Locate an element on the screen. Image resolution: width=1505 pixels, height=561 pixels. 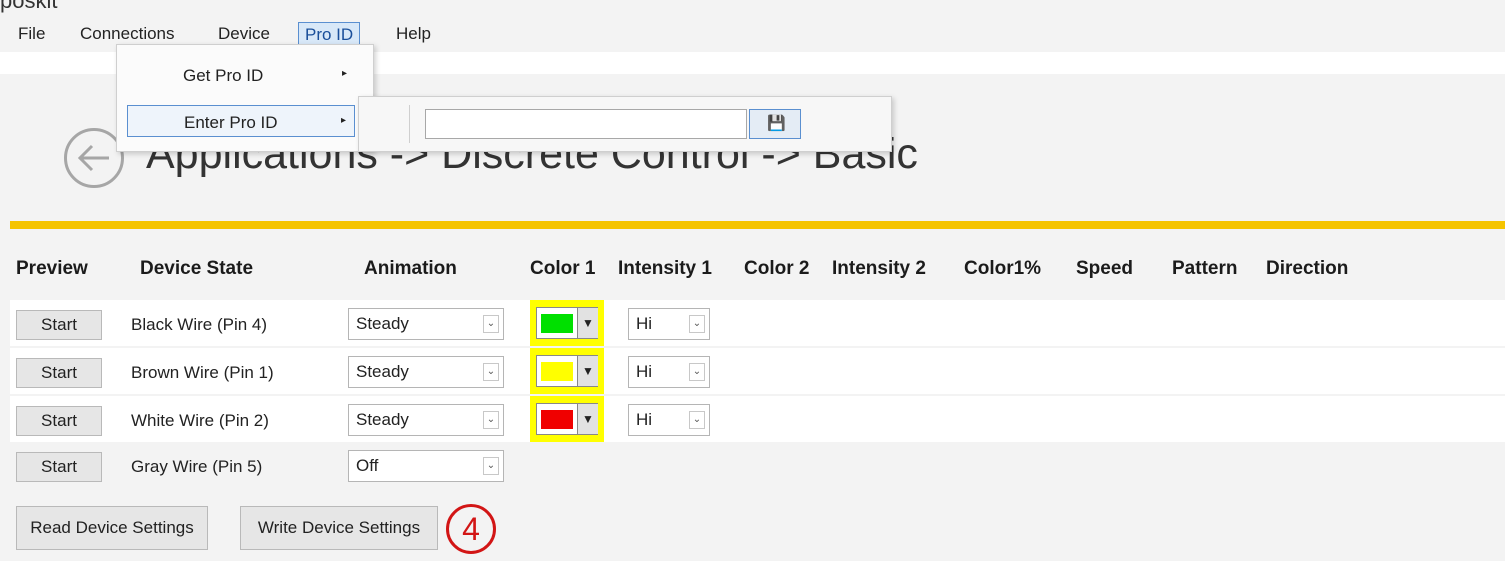
col-header-intensity-1: Intensity 1 is located at coordinates (665, 268).